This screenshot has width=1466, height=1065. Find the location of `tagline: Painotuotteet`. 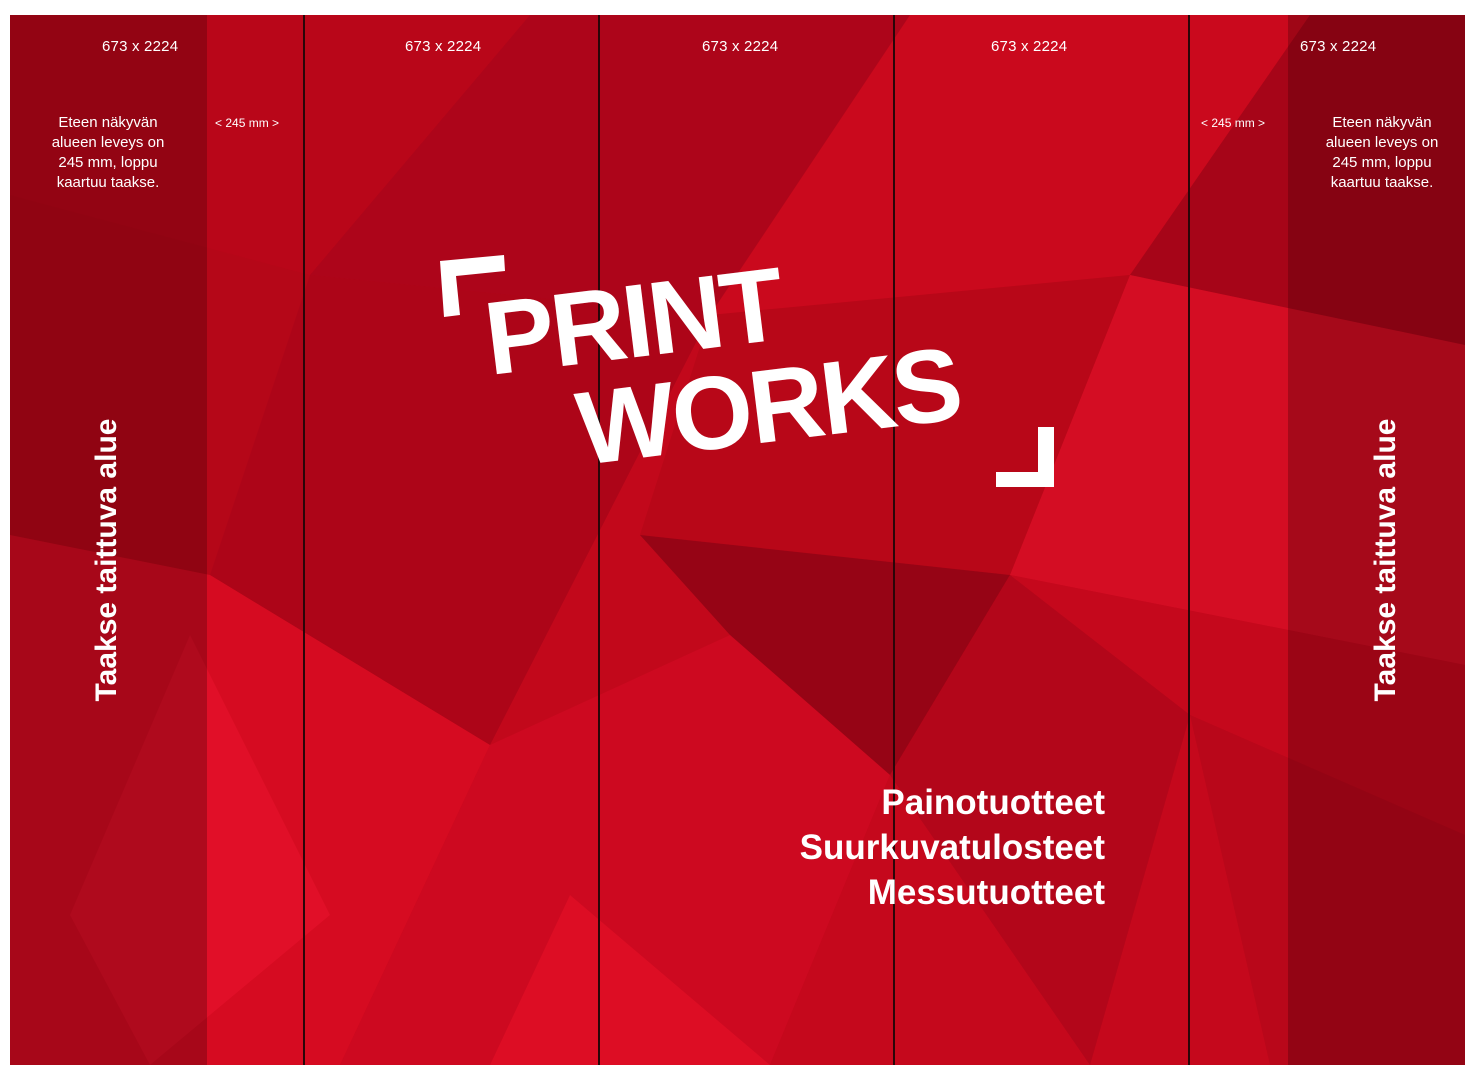

tagline: Painotuotteet is located at coordinates (993, 802).